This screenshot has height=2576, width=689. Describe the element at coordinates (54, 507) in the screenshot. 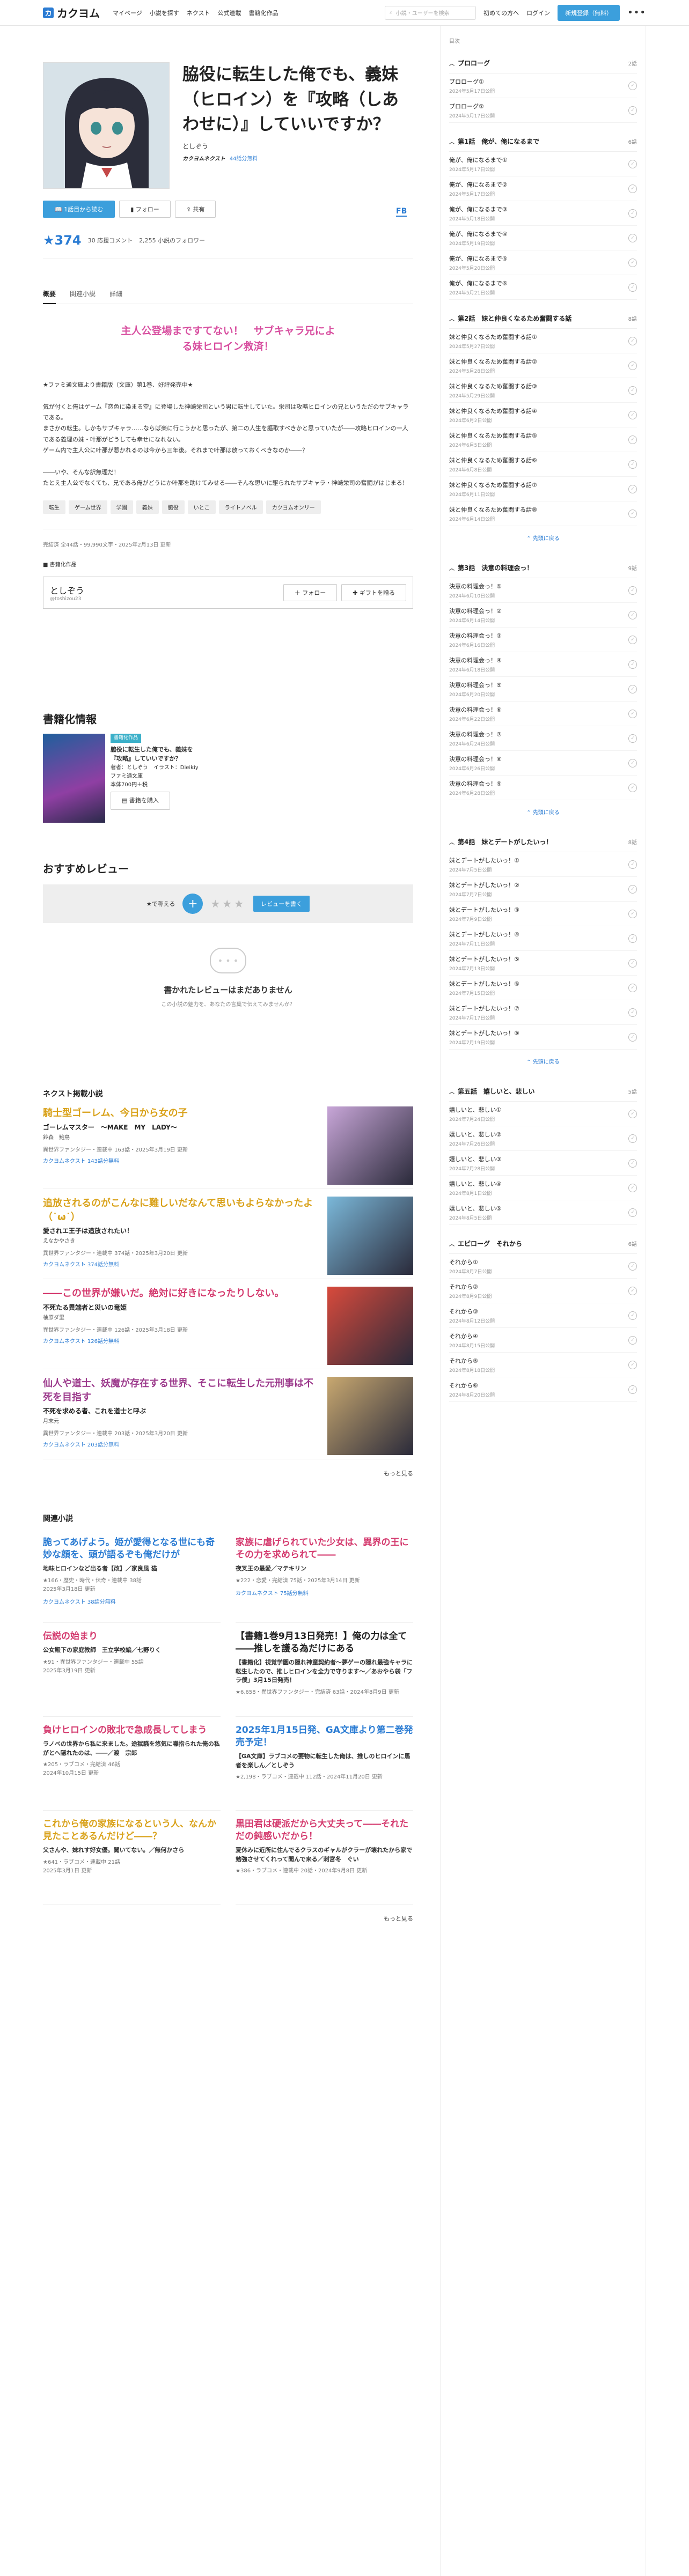

I see `tag: 転生` at that location.